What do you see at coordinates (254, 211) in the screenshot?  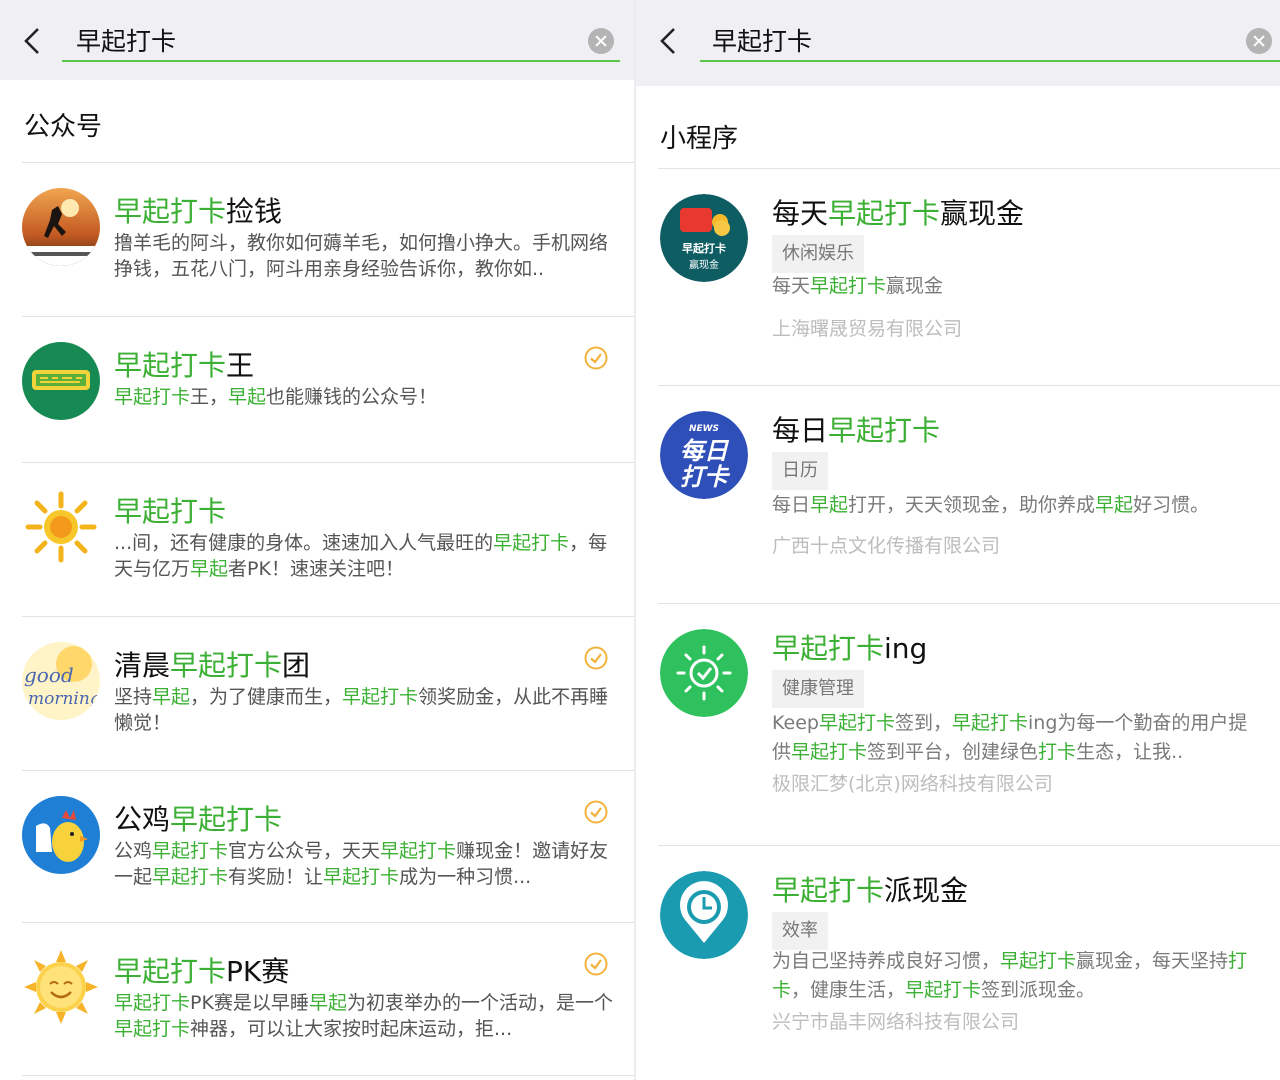 I see `text-segment: 捡钱` at bounding box center [254, 211].